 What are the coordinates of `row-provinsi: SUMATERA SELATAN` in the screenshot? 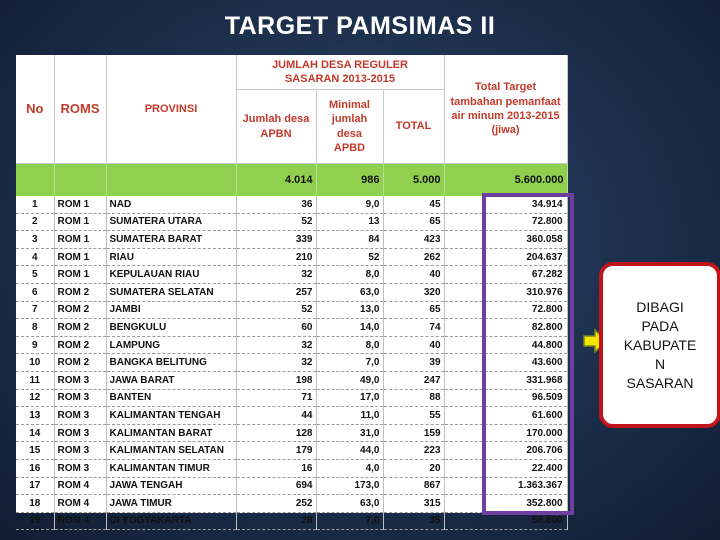 It's located at (171, 292).